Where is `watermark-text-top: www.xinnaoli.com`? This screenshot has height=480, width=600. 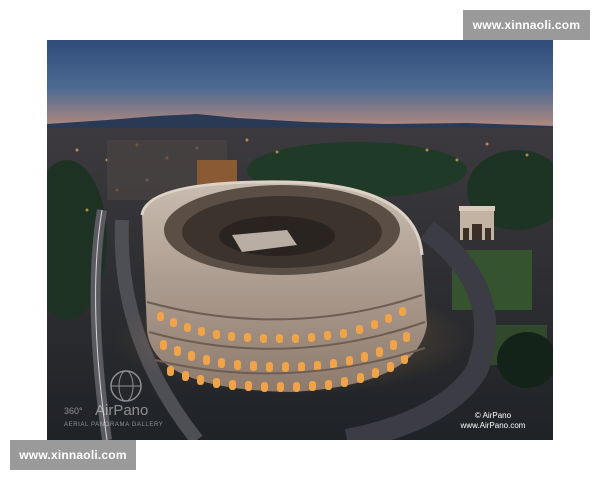
watermark-text-top: www.xinnaoli.com is located at coordinates (526, 25).